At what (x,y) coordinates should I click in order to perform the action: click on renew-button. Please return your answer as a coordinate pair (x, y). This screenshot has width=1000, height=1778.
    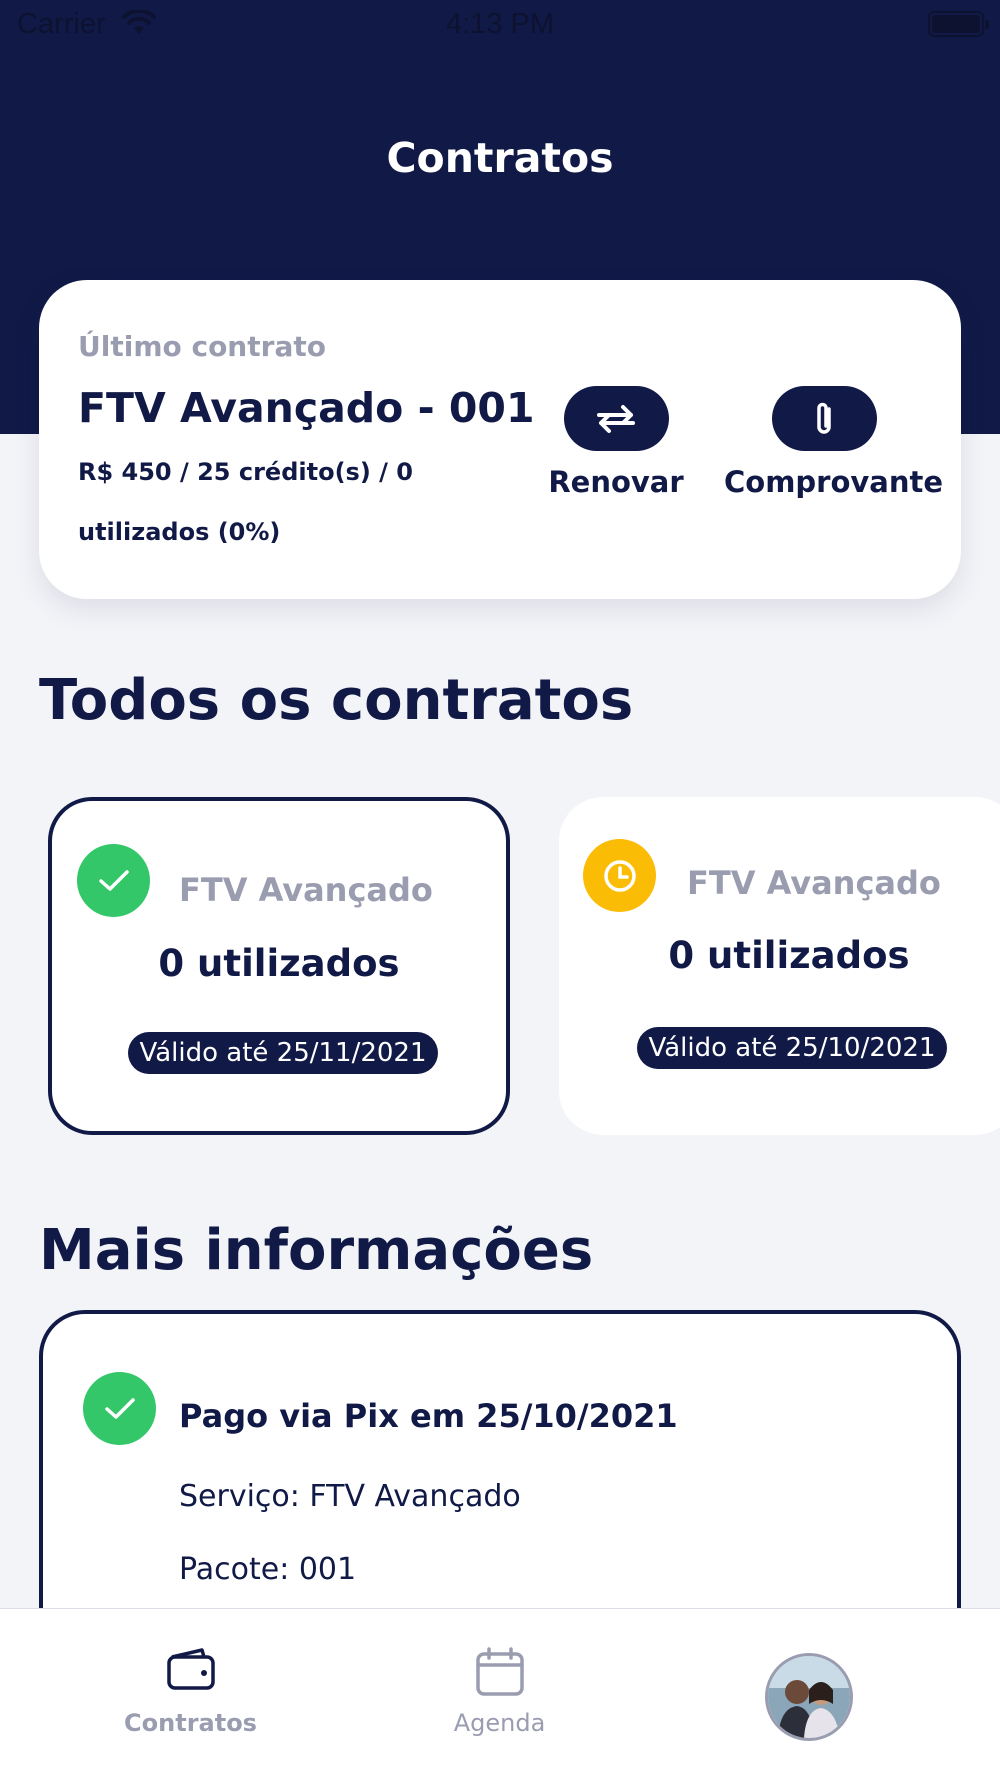
    Looking at the image, I should click on (616, 418).